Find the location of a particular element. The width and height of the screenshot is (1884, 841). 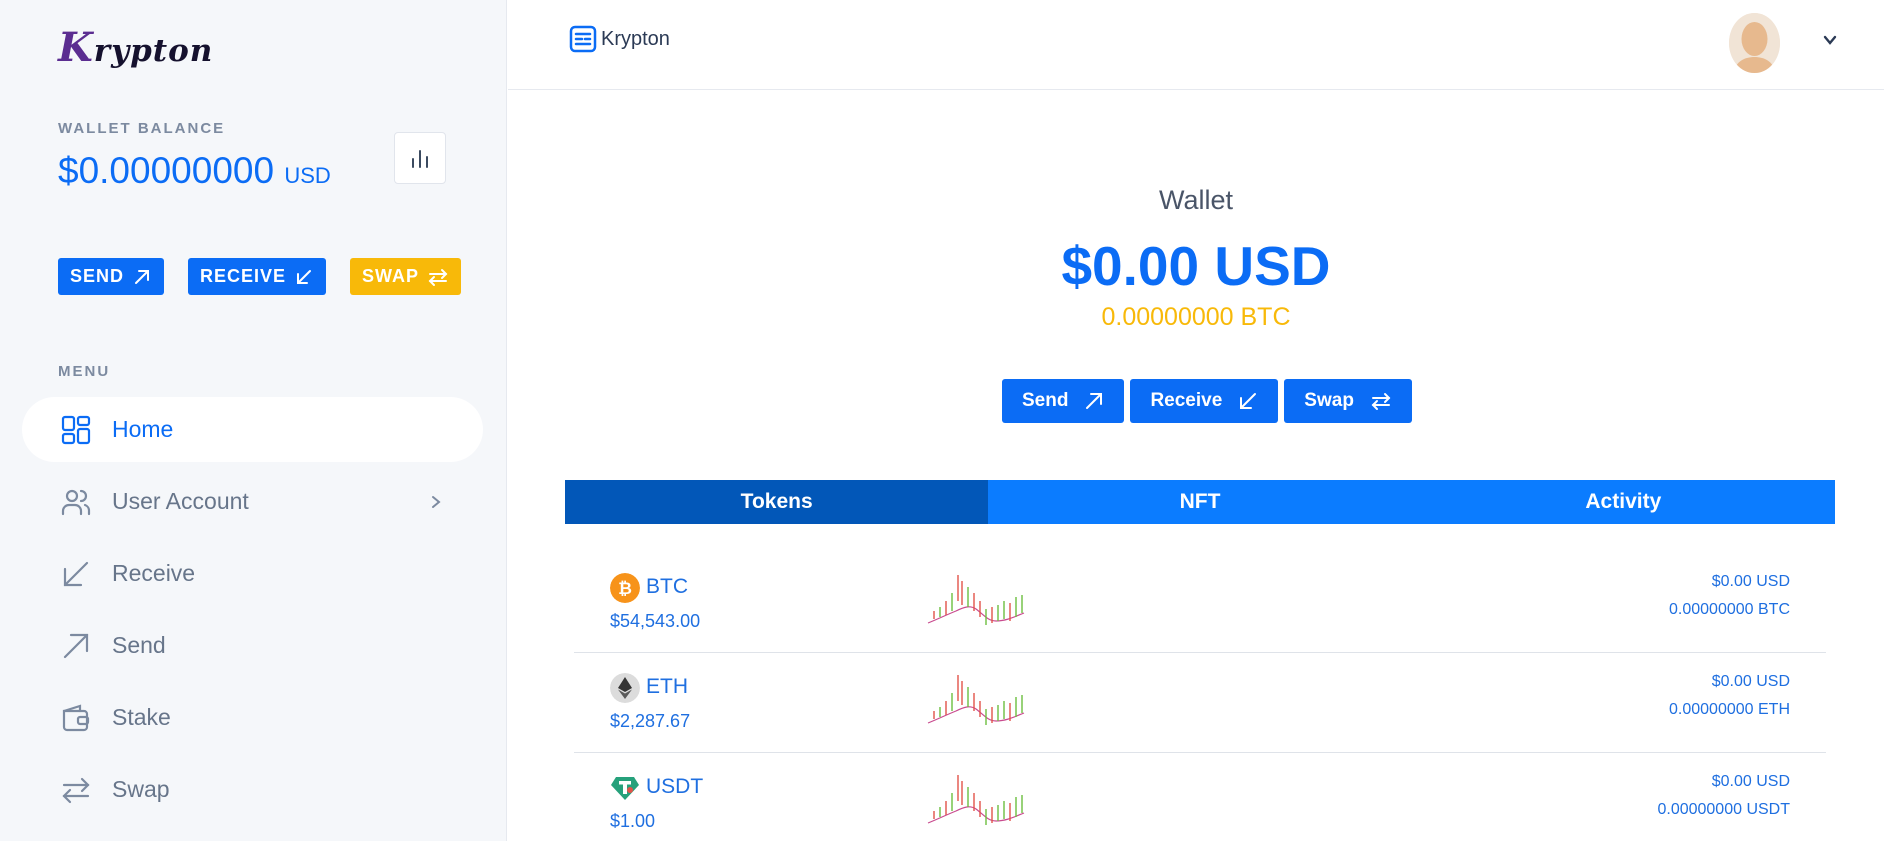

chevron-down-icon is located at coordinates (1830, 40).